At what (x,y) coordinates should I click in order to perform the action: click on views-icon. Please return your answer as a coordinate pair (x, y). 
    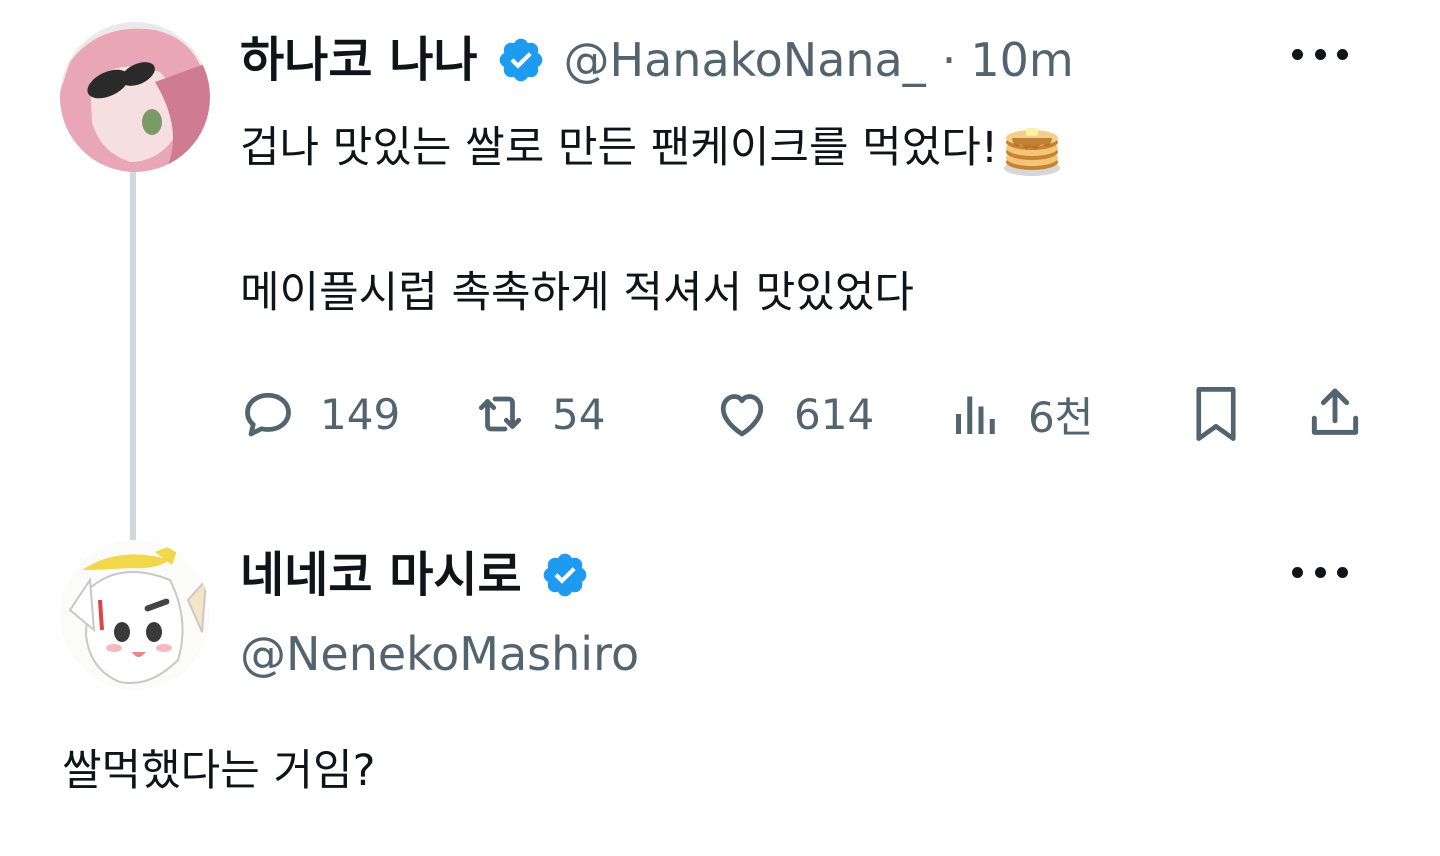
    Looking at the image, I should click on (975, 415).